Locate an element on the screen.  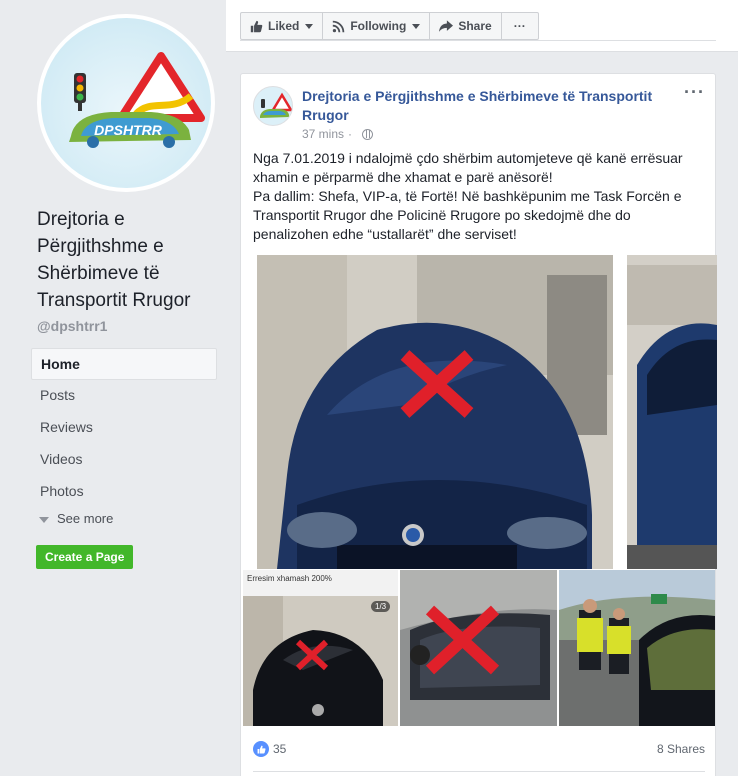
police-check-photo is located at coordinates (637, 648).